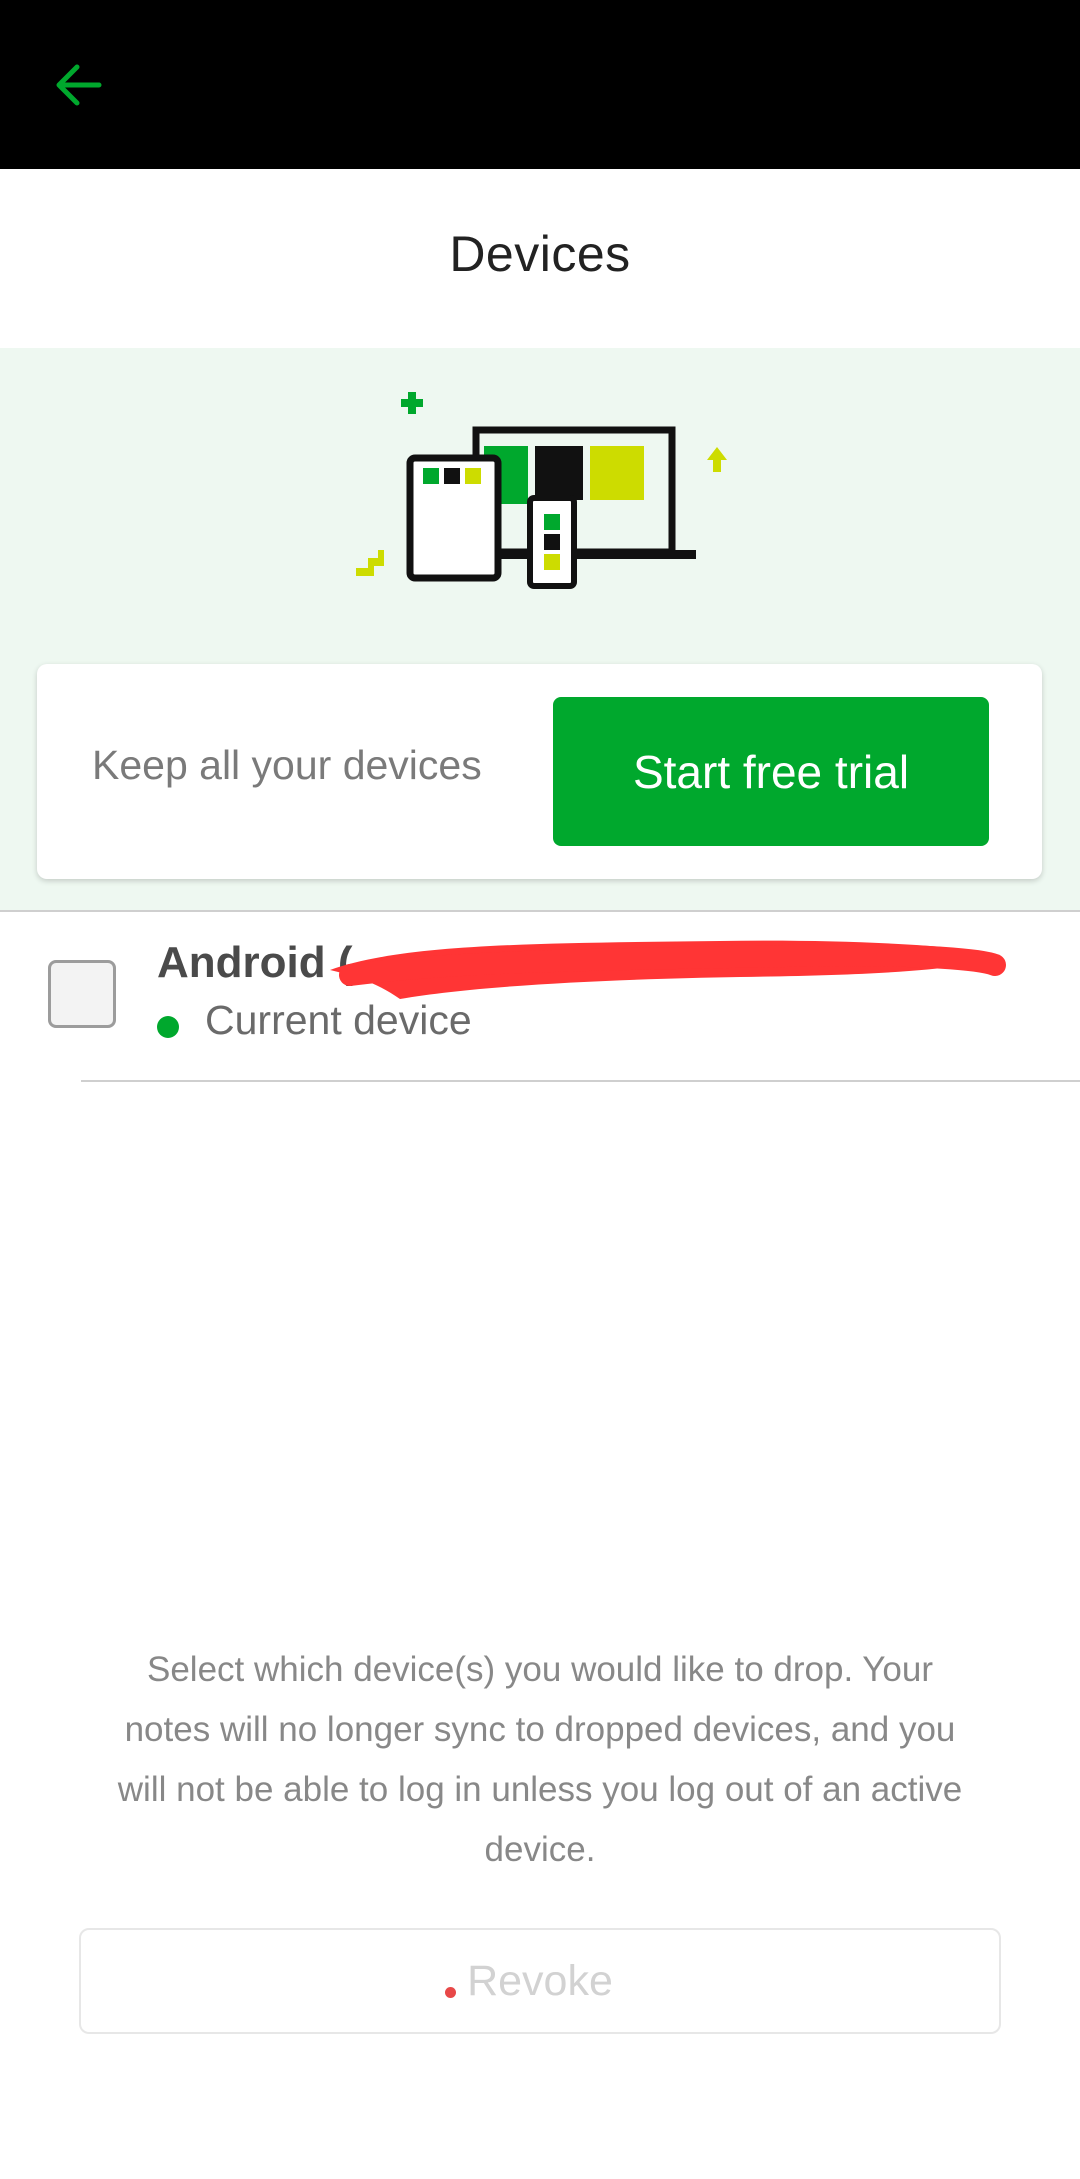  Describe the element at coordinates (168, 1027) in the screenshot. I see `current-device-dot-icon` at that location.